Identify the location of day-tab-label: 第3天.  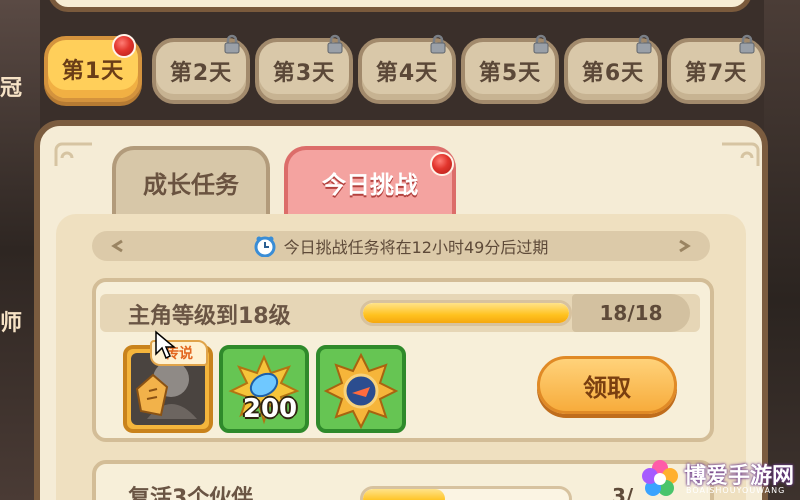
(304, 73).